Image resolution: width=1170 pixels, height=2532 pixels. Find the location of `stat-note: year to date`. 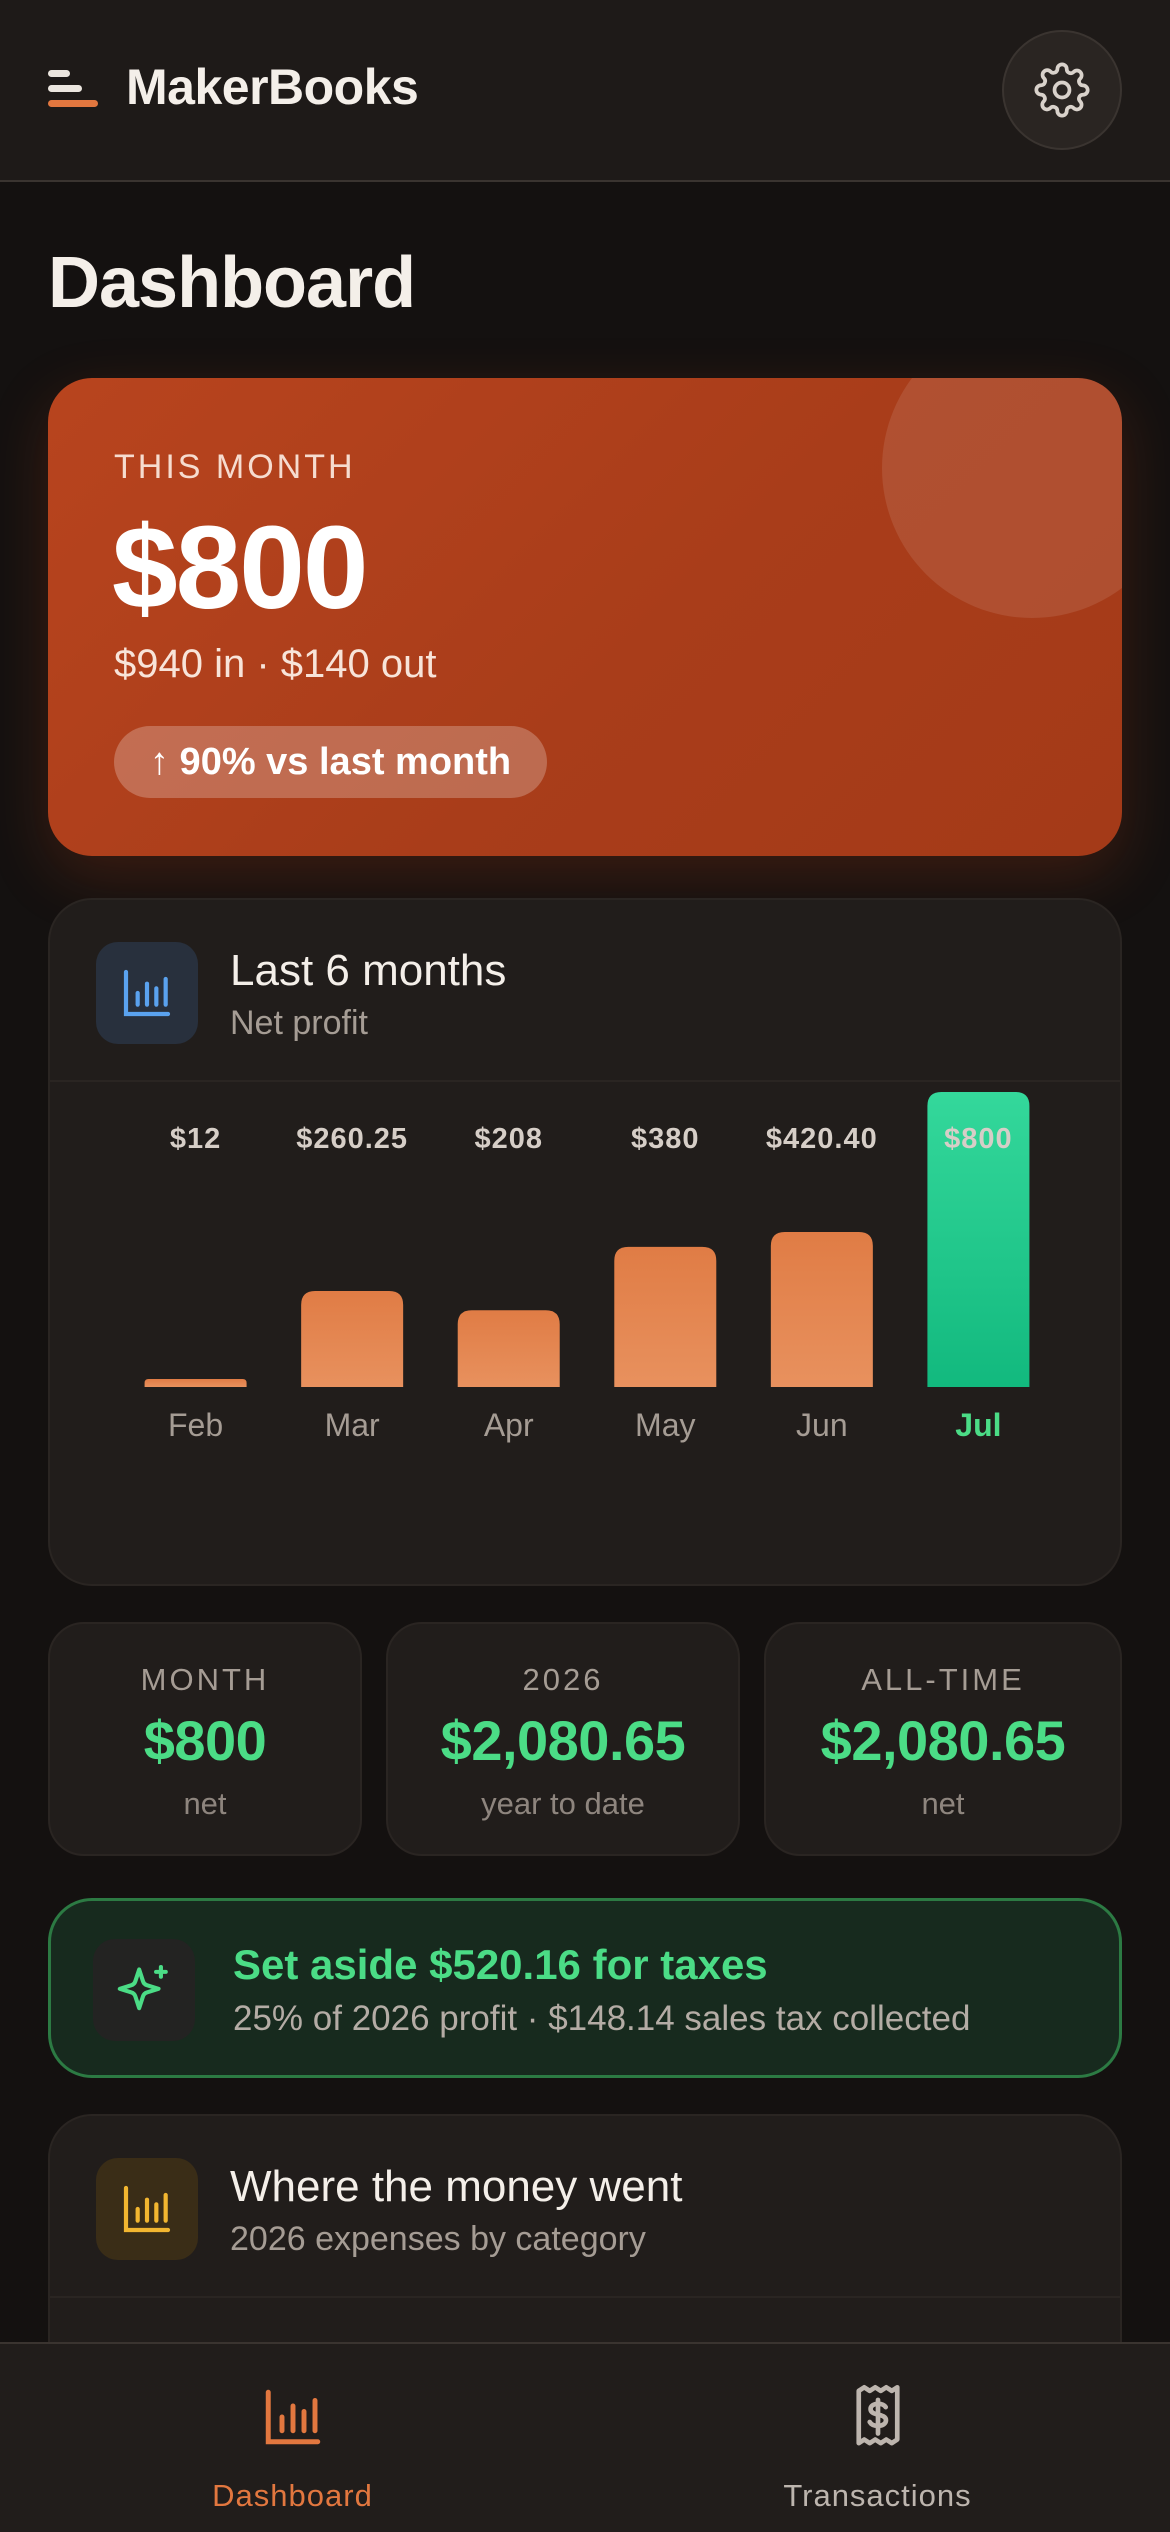

stat-note: year to date is located at coordinates (563, 1803).